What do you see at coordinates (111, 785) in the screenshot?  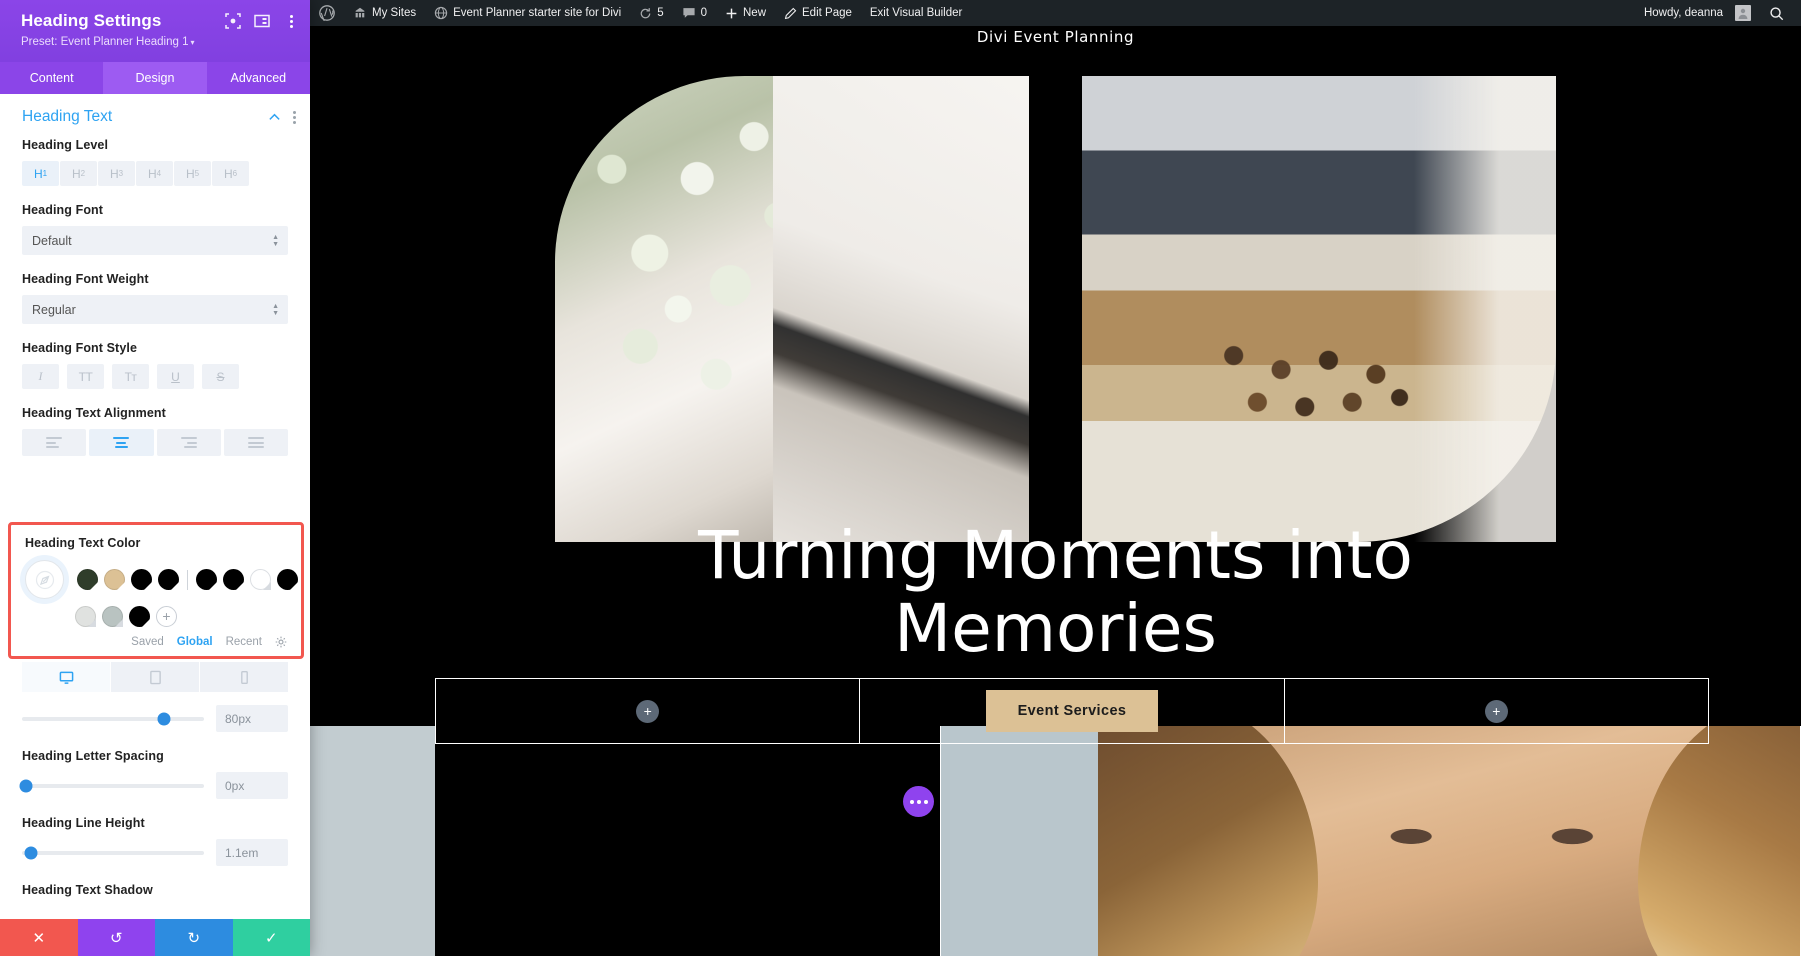 I see `heading-letter-spacing-slider` at bounding box center [111, 785].